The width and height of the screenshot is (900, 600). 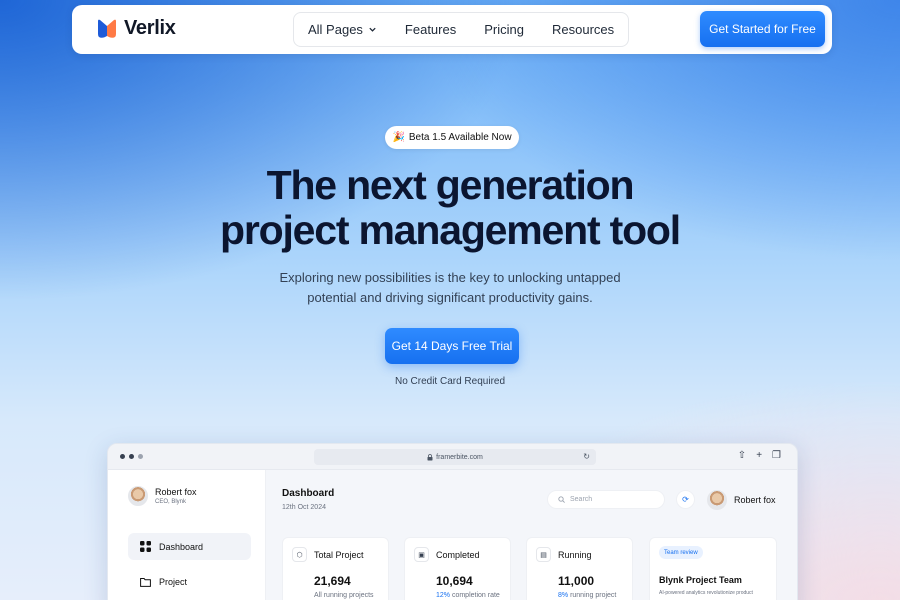 What do you see at coordinates (308, 493) in the screenshot?
I see `page-title: Dashboard` at bounding box center [308, 493].